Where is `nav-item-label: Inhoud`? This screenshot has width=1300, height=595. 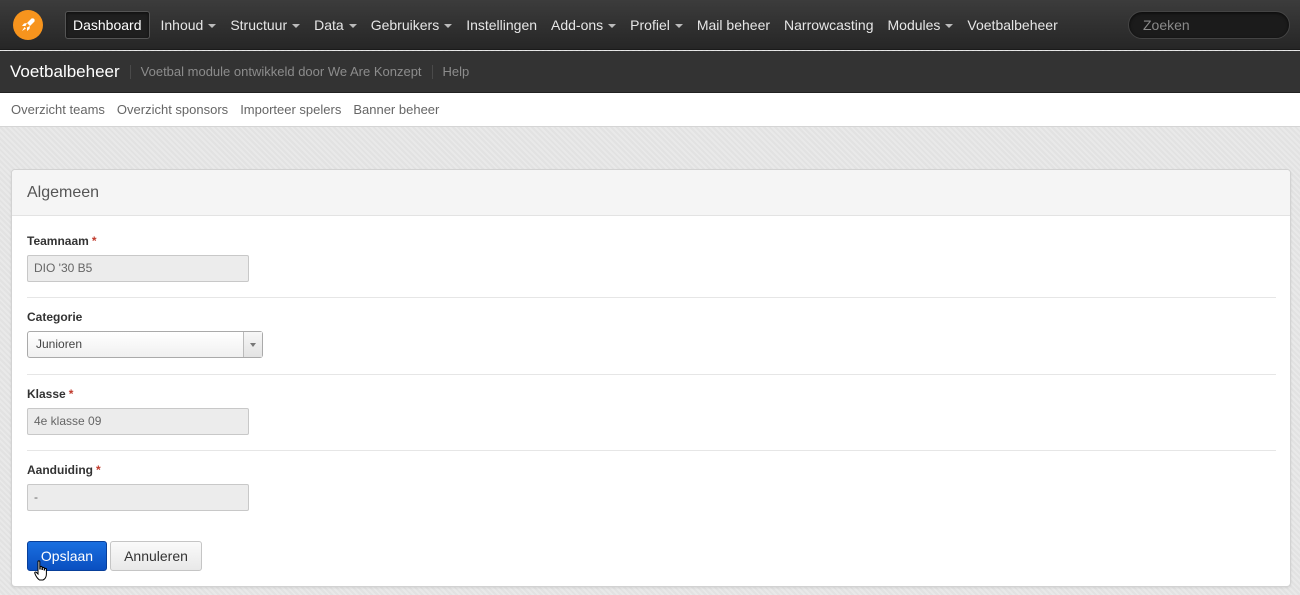
nav-item-label: Inhoud is located at coordinates (182, 25).